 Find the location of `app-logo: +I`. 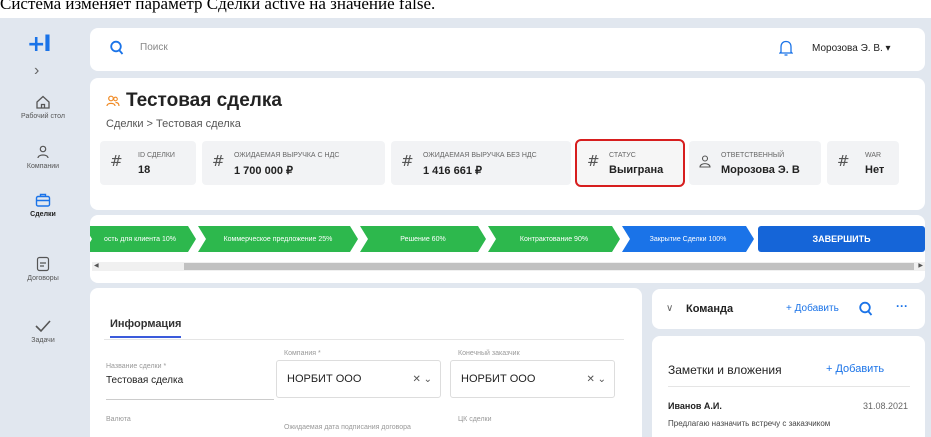

app-logo: +I is located at coordinates (39, 44).